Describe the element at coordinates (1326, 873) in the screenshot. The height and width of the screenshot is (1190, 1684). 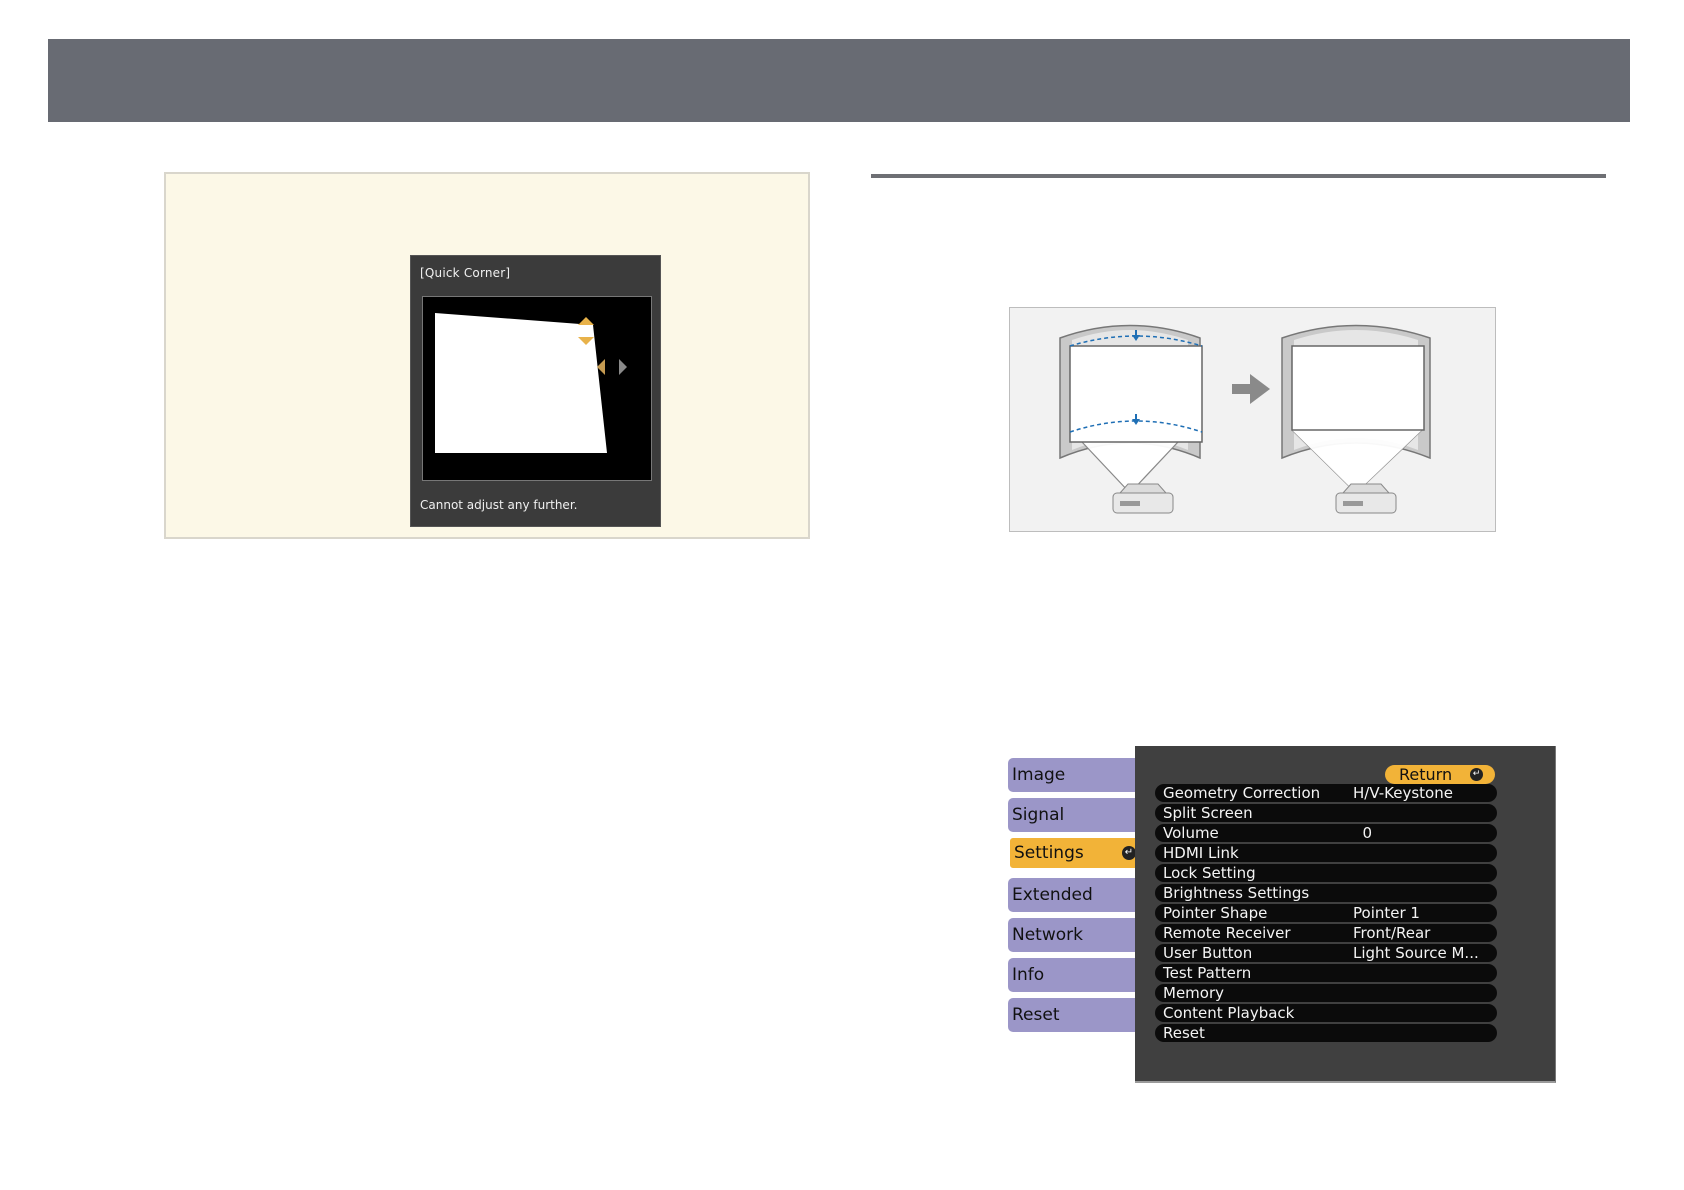
I see `menu-item-lock-setting: Lock Setting` at that location.